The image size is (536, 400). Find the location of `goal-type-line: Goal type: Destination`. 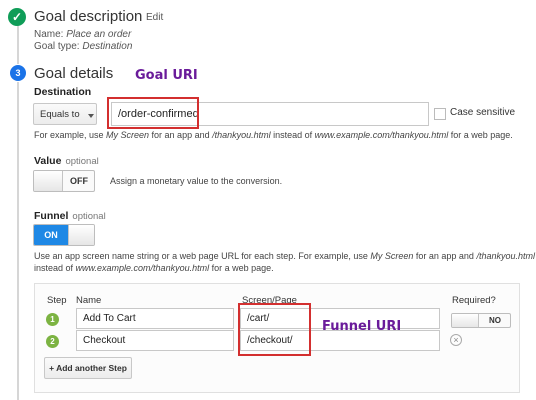

goal-type-line: Goal type: Destination is located at coordinates (83, 46).